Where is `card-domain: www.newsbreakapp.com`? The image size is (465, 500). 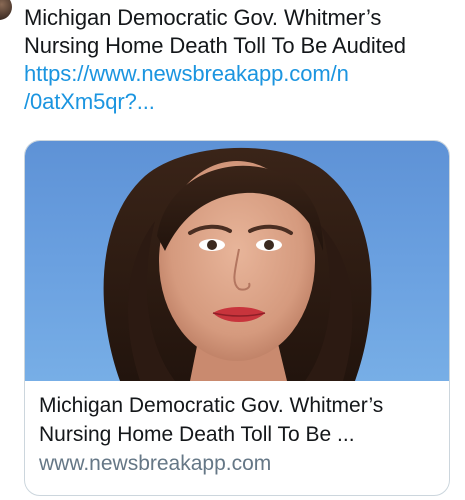 card-domain: www.newsbreakapp.com is located at coordinates (155, 463).